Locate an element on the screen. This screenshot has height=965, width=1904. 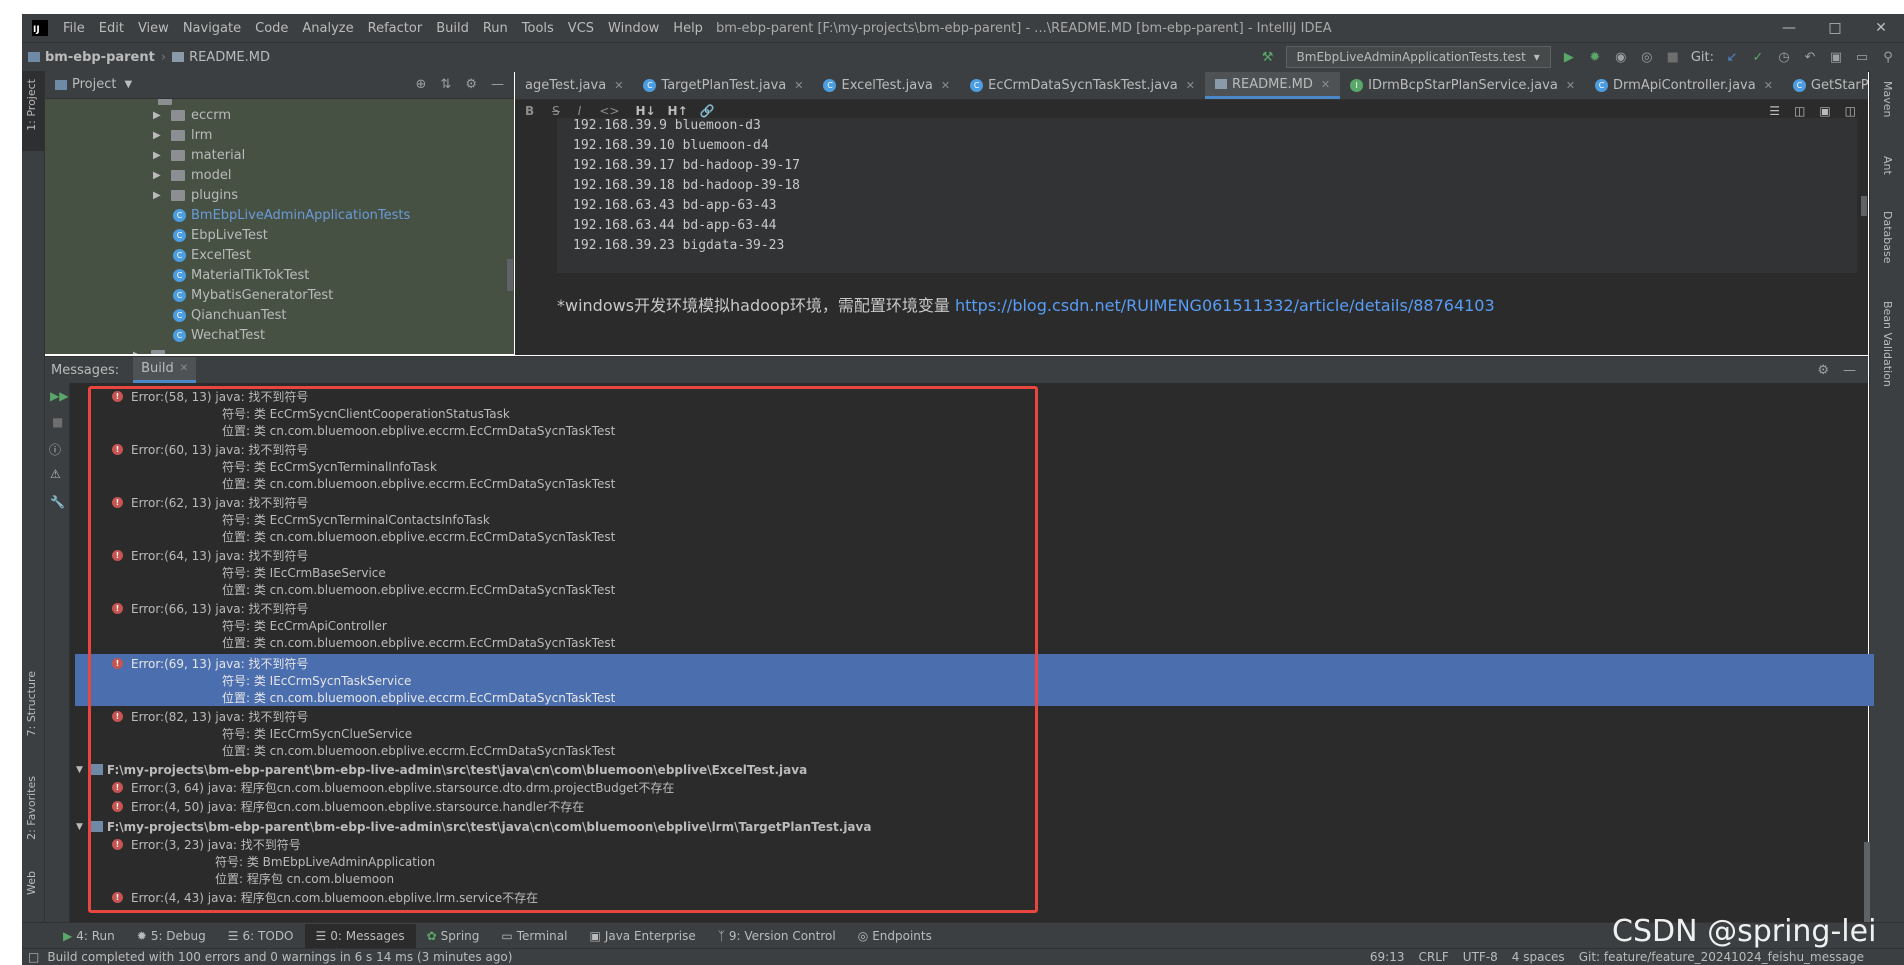
status-toggle-icon: □ is located at coordinates (33, 957).